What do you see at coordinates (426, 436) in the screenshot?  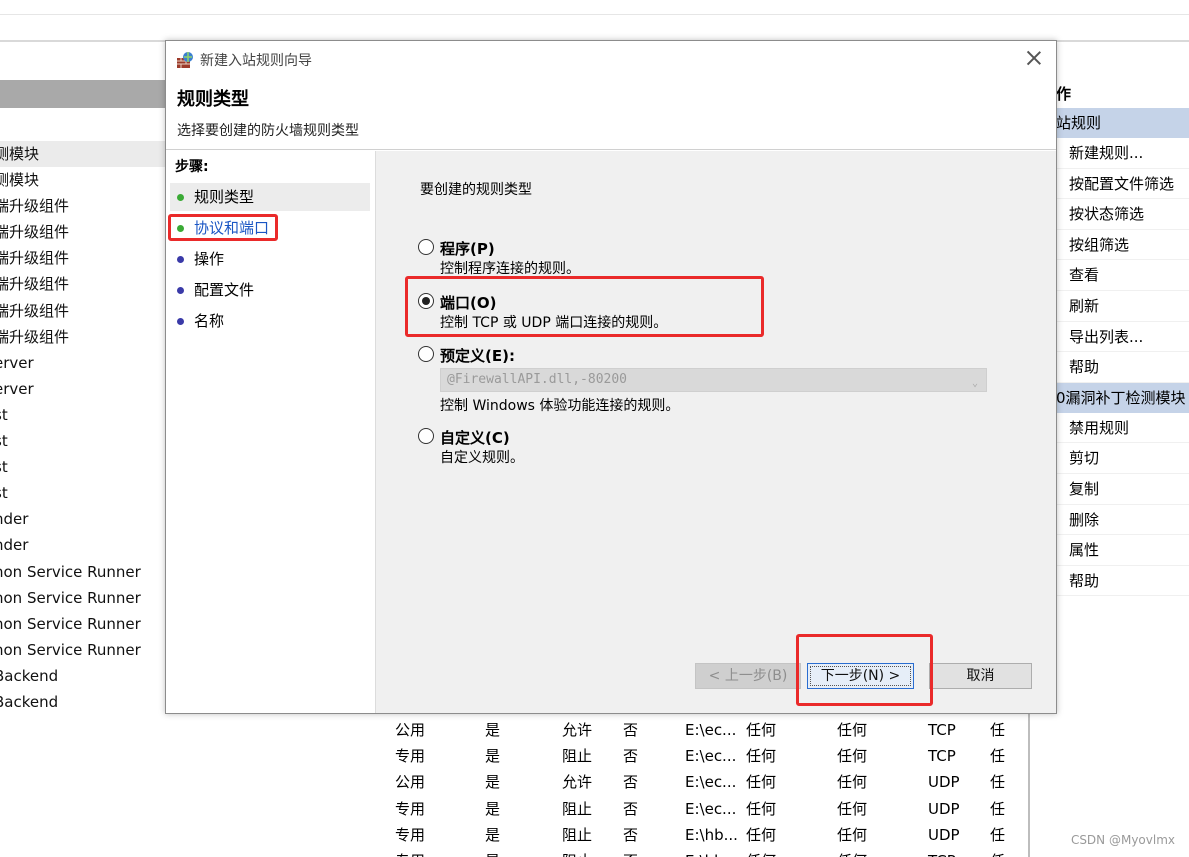 I see `radio-custom` at bounding box center [426, 436].